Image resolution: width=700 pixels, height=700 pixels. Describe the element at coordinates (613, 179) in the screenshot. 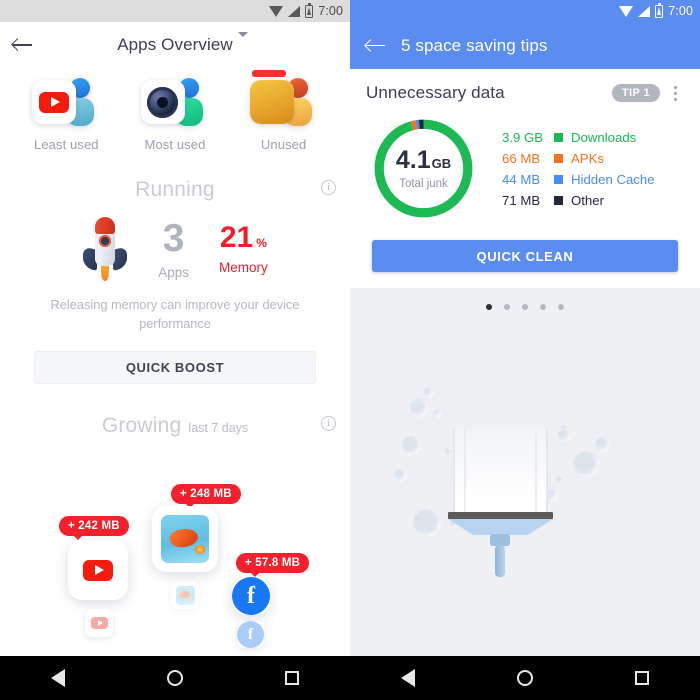

I see `legend-label: Hidden Cache` at that location.